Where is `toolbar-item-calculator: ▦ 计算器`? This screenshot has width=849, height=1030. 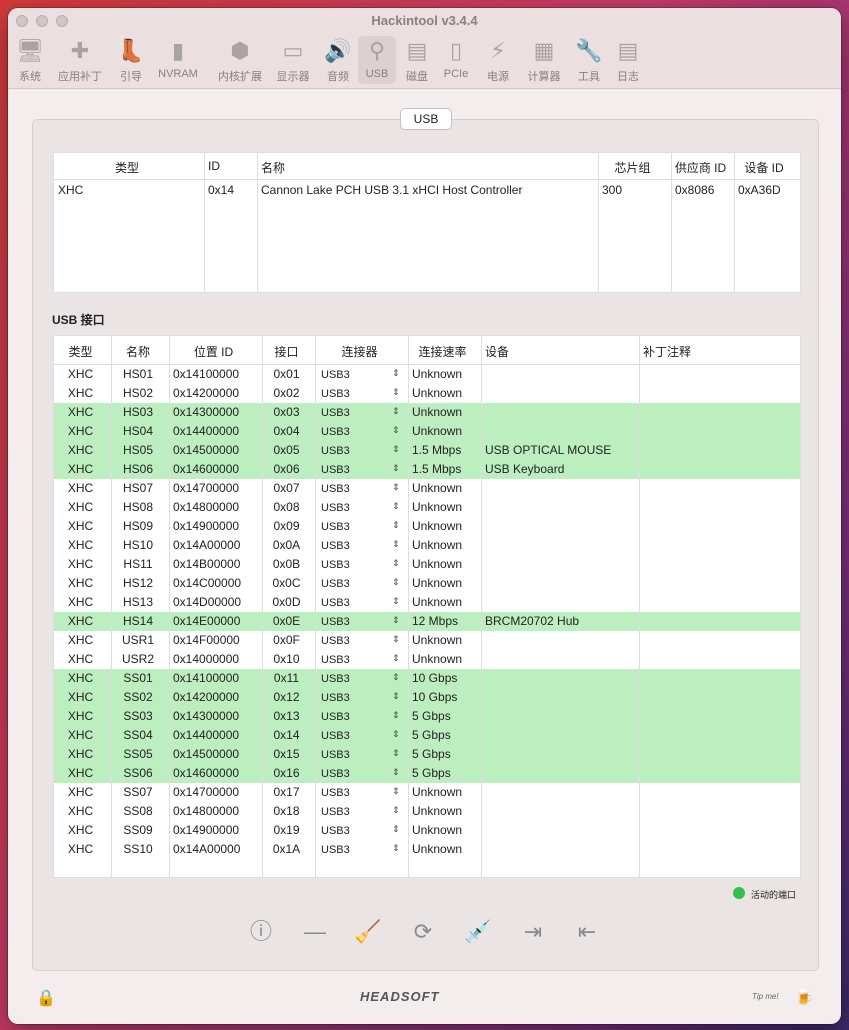 toolbar-item-calculator: ▦ 计算器 is located at coordinates (544, 60).